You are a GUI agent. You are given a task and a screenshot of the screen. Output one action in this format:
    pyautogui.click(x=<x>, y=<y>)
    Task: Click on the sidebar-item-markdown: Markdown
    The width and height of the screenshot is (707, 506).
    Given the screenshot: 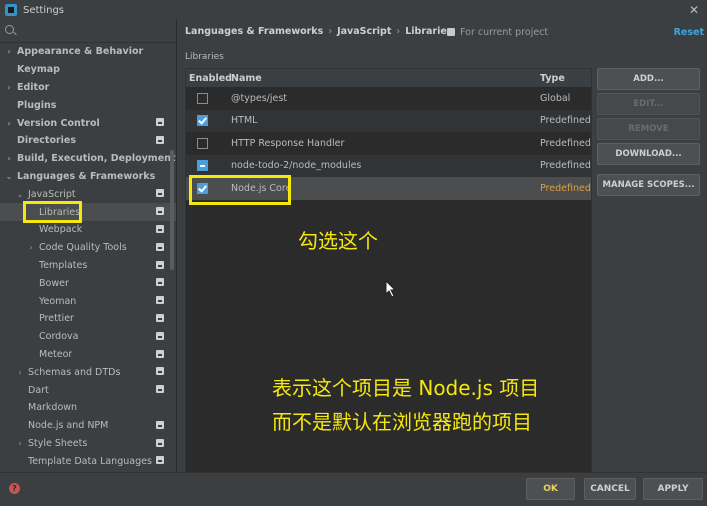 What is the action you would take?
    pyautogui.click(x=88, y=408)
    